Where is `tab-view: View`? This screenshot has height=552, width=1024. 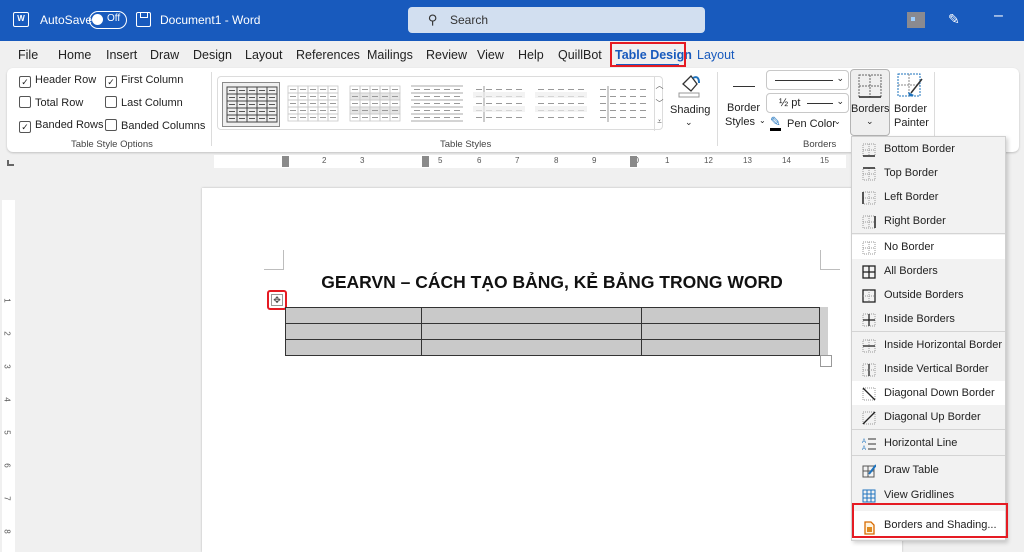 tab-view: View is located at coordinates (490, 55).